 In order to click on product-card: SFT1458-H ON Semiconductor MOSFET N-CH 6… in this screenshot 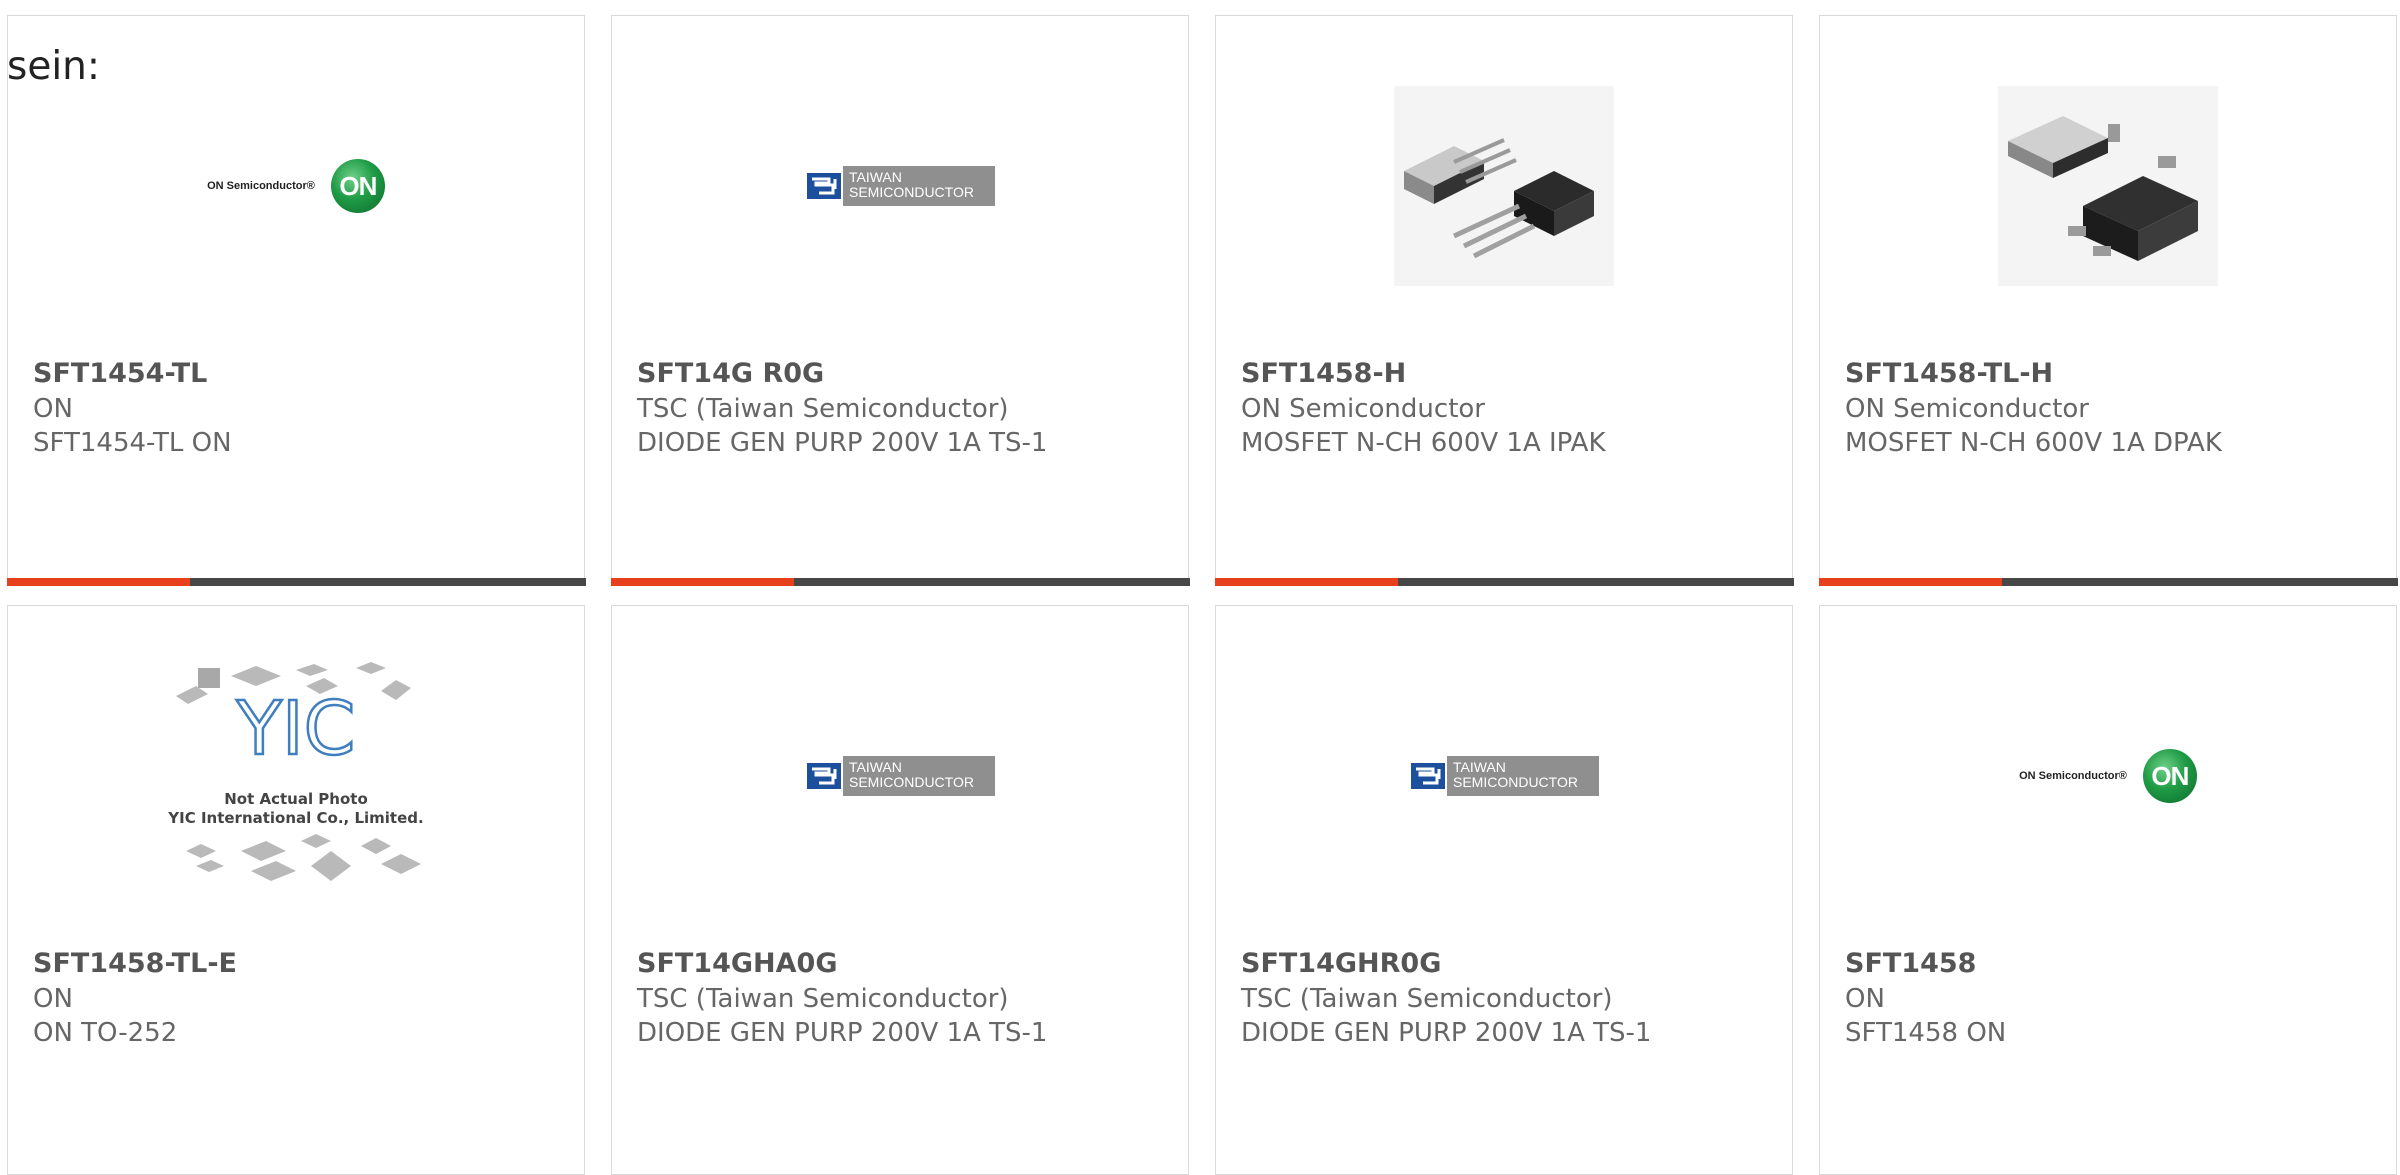, I will do `click(1504, 300)`.